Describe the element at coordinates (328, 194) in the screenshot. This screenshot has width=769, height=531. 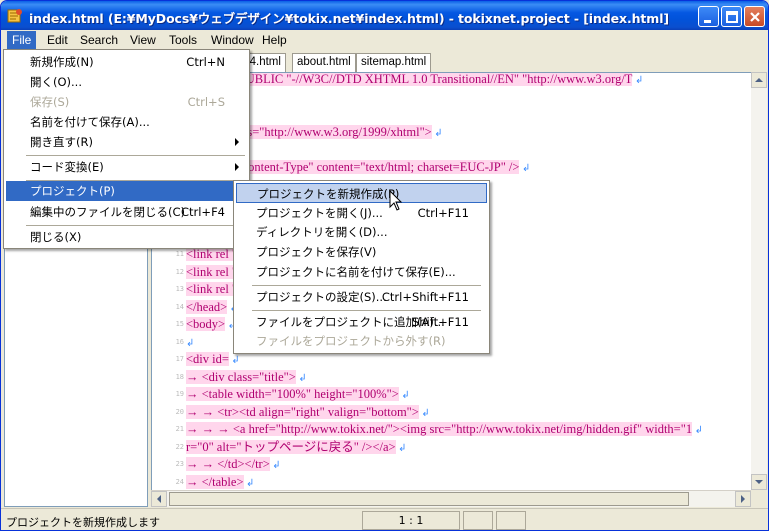
I see `menu-new-project-label: プロジェクトを新規作成(P)` at that location.